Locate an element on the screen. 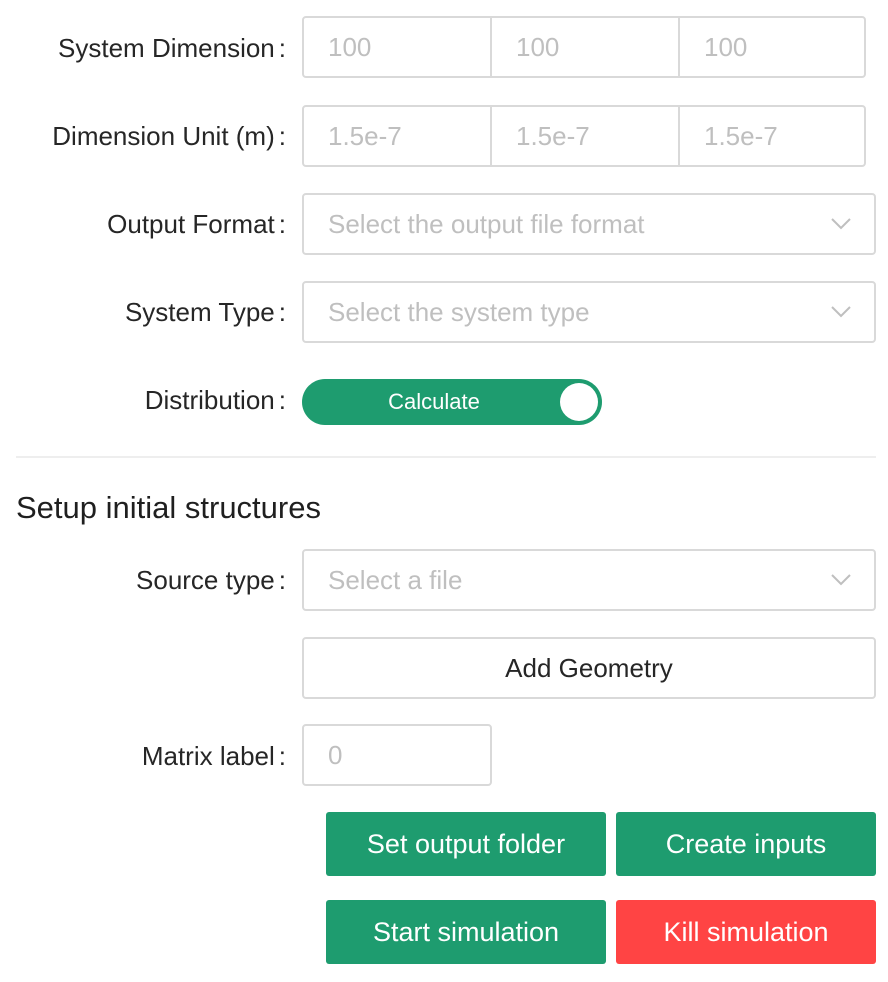 Image resolution: width=888 pixels, height=982 pixels. output-format-placeholder: Select the output file format is located at coordinates (486, 223).